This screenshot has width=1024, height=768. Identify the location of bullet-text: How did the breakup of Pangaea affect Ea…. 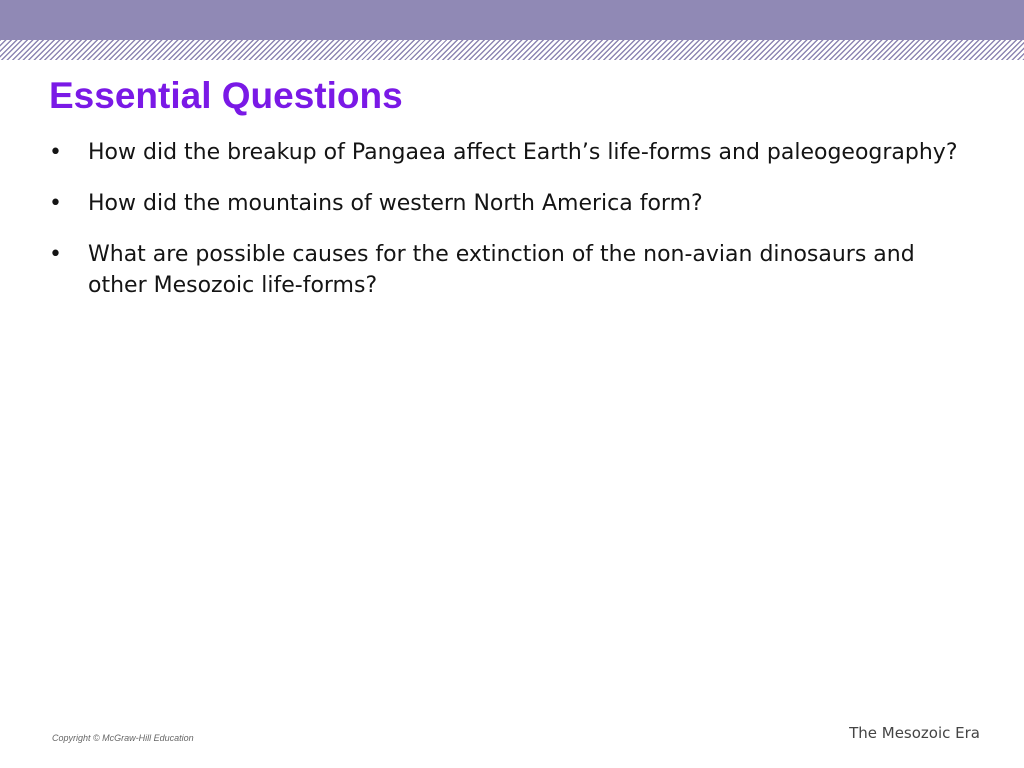
(523, 152).